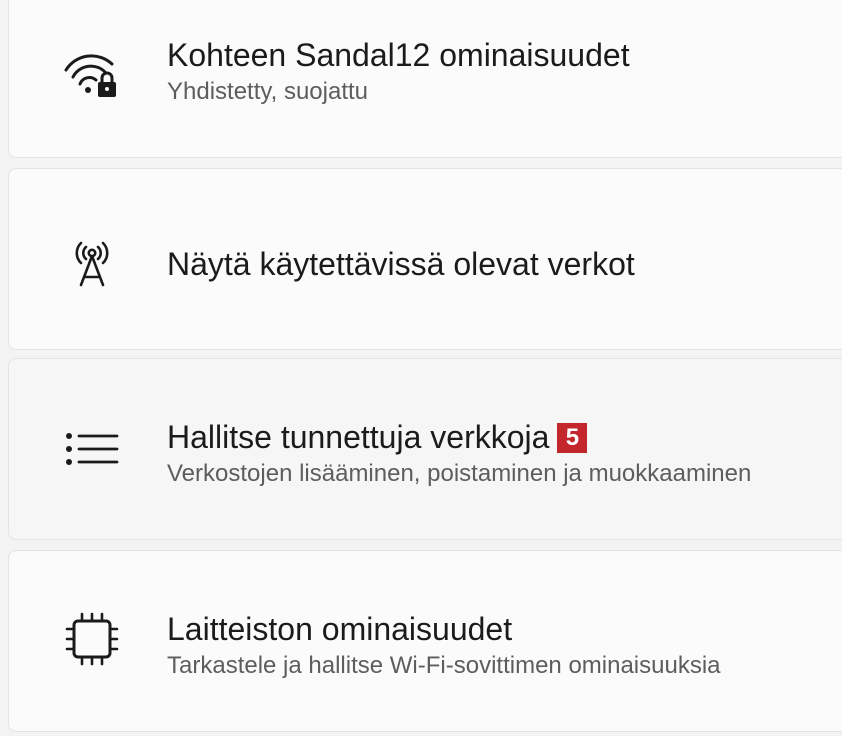 The height and width of the screenshot is (736, 842). What do you see at coordinates (92, 75) in the screenshot?
I see `wifi-lock-icon` at bounding box center [92, 75].